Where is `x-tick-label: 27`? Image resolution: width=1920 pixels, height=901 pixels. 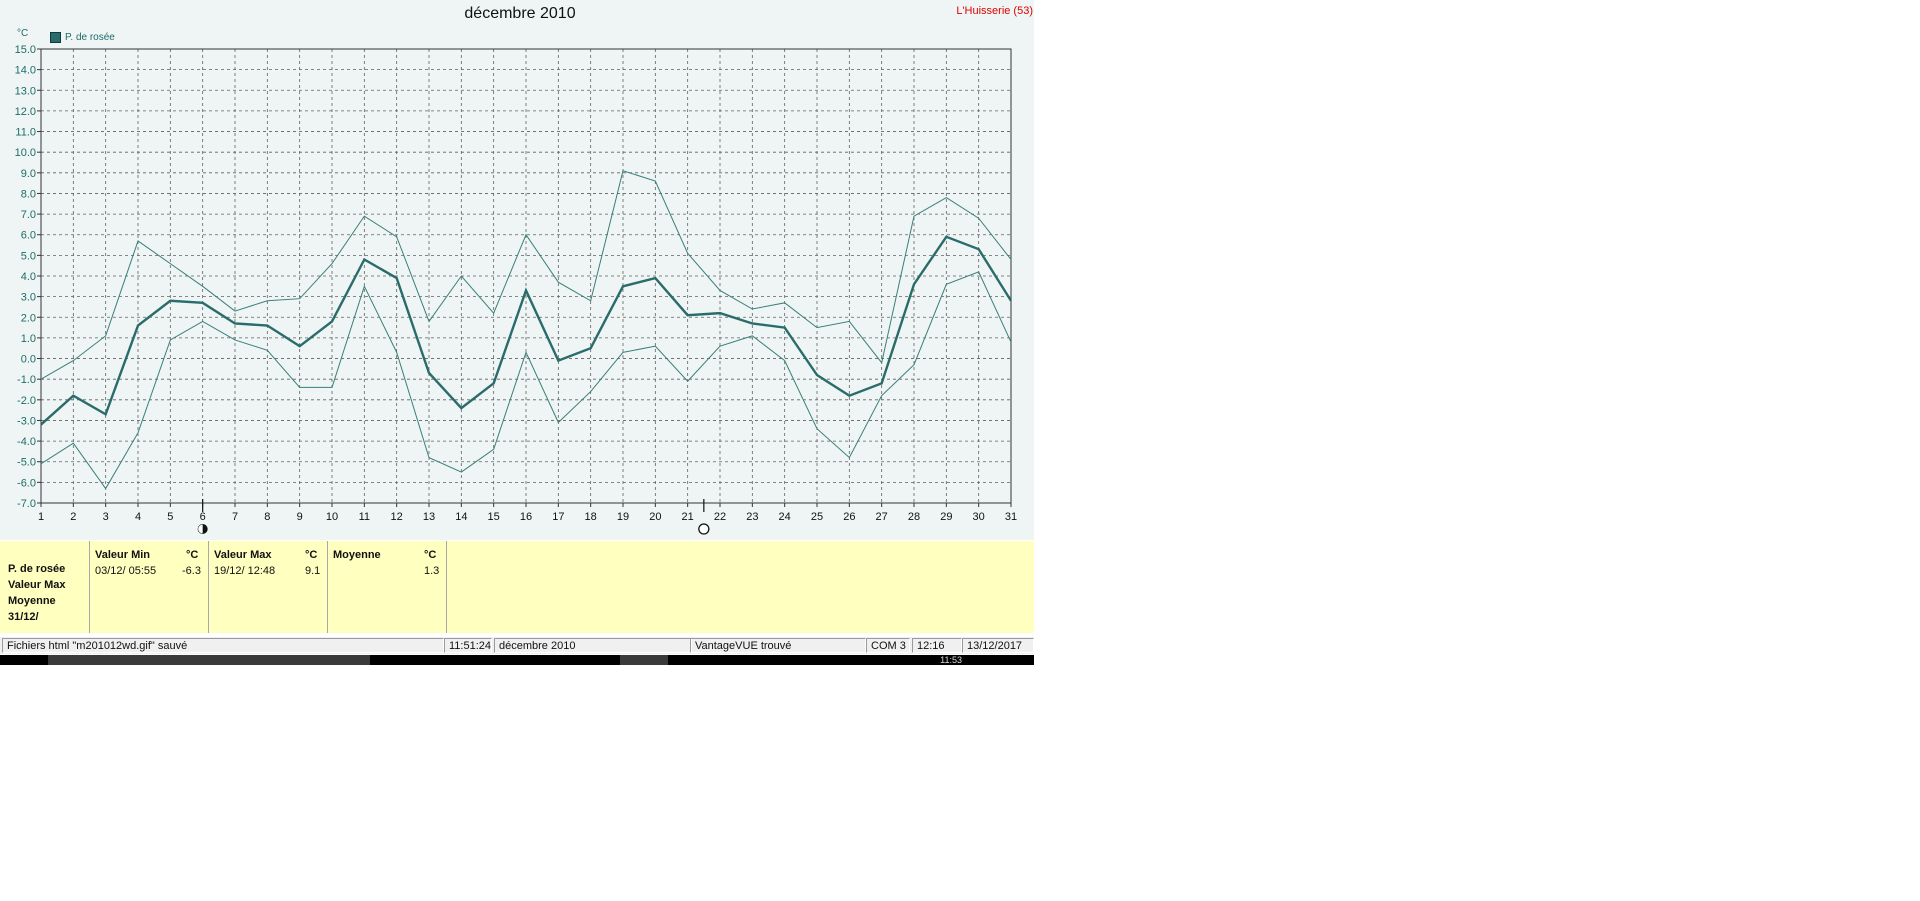
x-tick-label: 27 is located at coordinates (882, 517).